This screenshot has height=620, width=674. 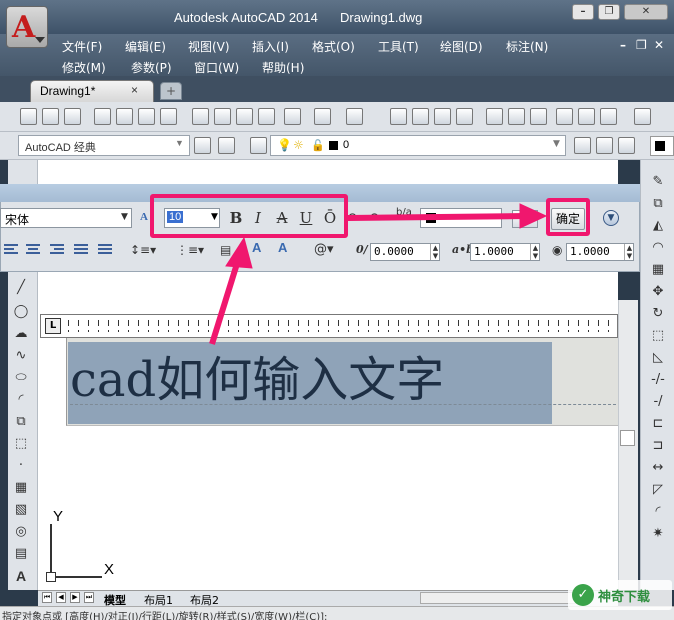 I want to click on mtext-content: cad如何输入文字, so click(x=257, y=375).